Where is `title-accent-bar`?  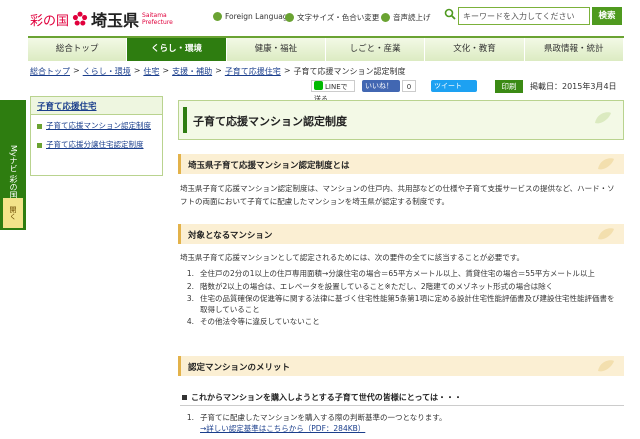
title-accent-bar is located at coordinates (185, 120).